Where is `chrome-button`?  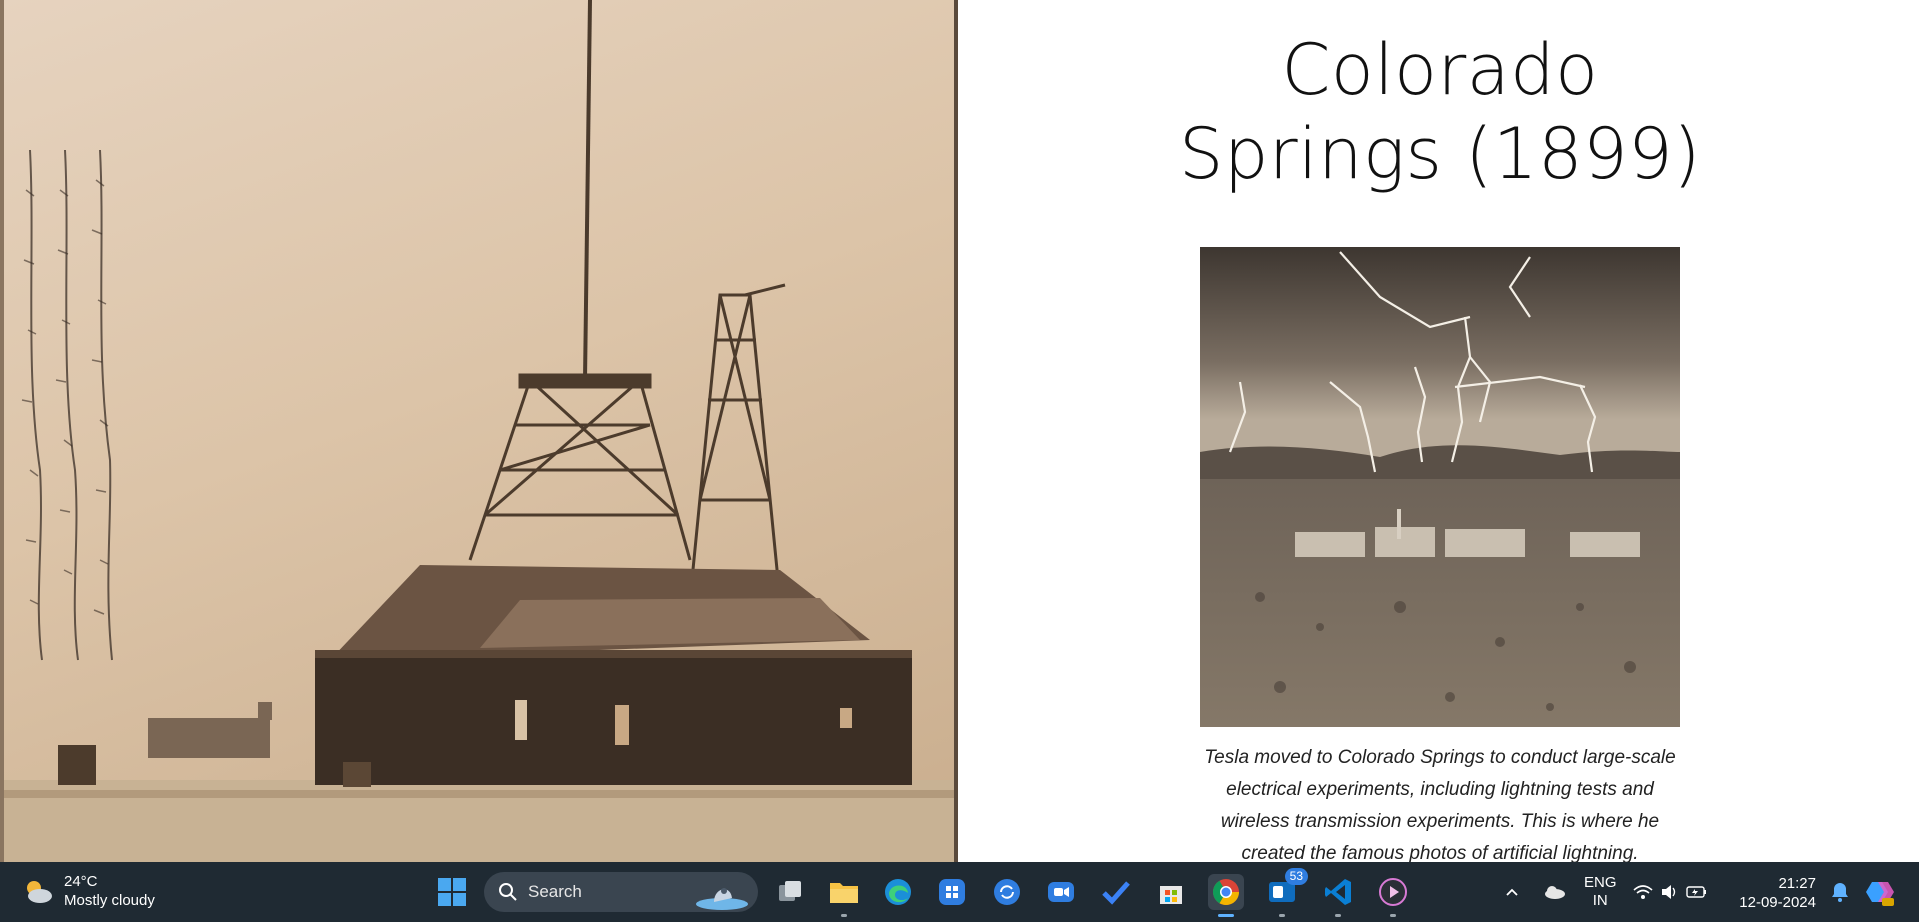 chrome-button is located at coordinates (1226, 895).